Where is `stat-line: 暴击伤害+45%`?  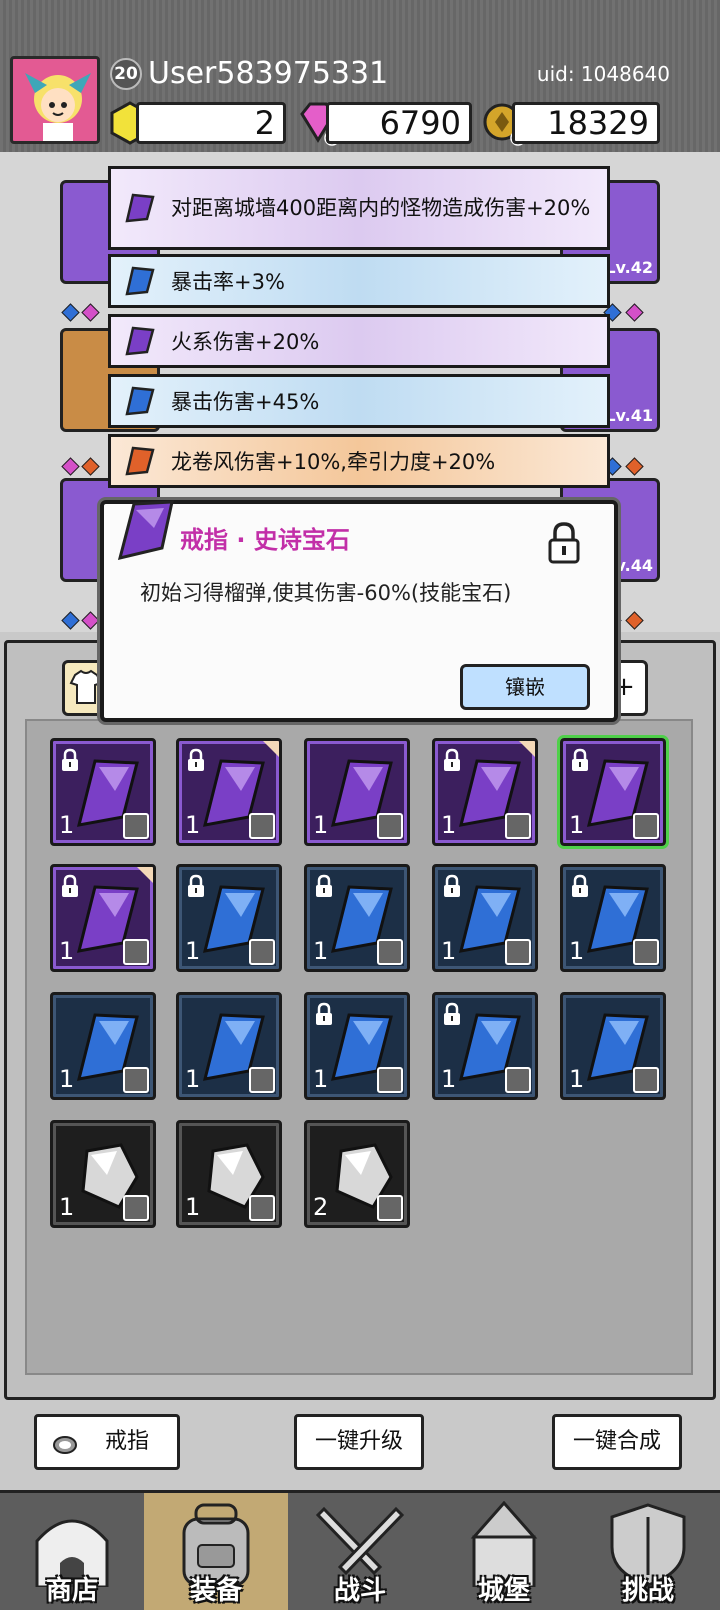
stat-line: 暴击伤害+45% is located at coordinates (359, 401).